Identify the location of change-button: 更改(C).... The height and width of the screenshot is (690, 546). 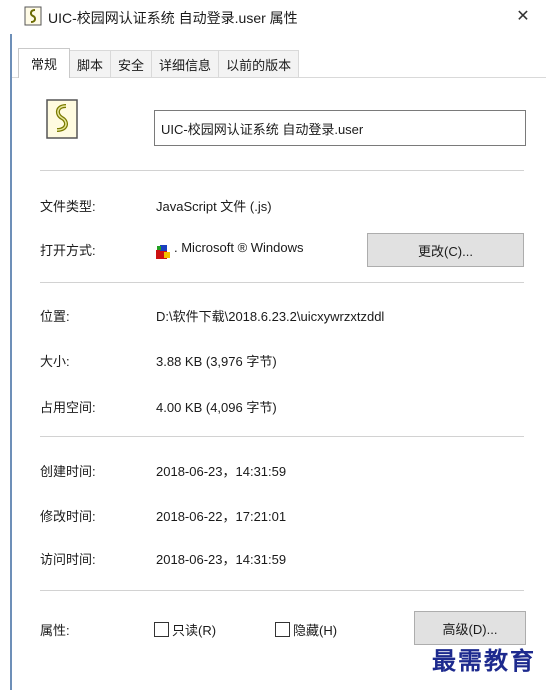
(445, 250).